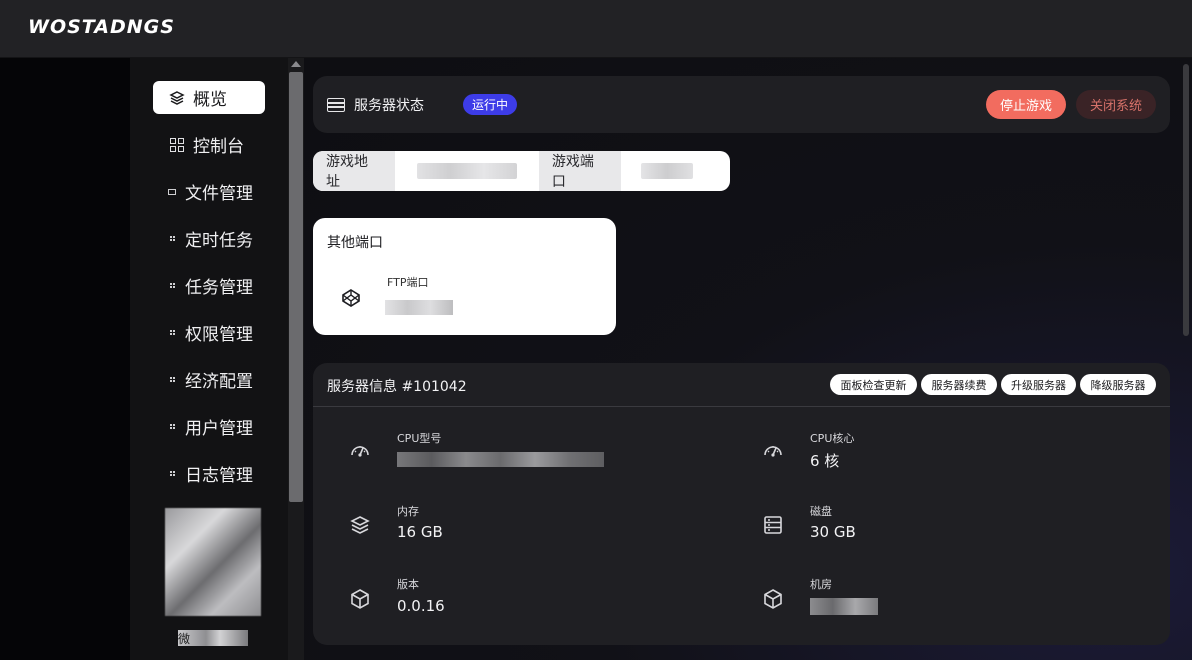  I want to click on upgrade-server-button: 升级服务器, so click(1038, 384).